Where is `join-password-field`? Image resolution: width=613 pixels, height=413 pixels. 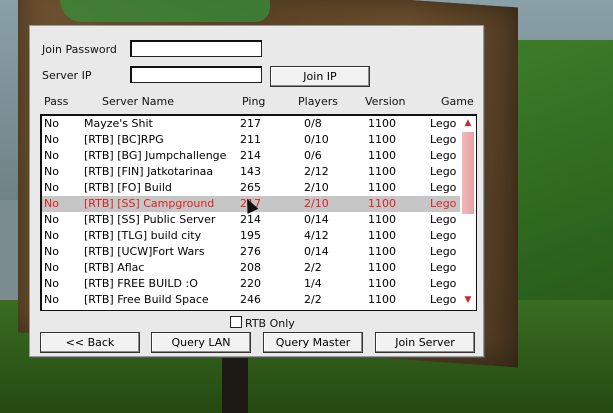
join-password-field is located at coordinates (196, 48).